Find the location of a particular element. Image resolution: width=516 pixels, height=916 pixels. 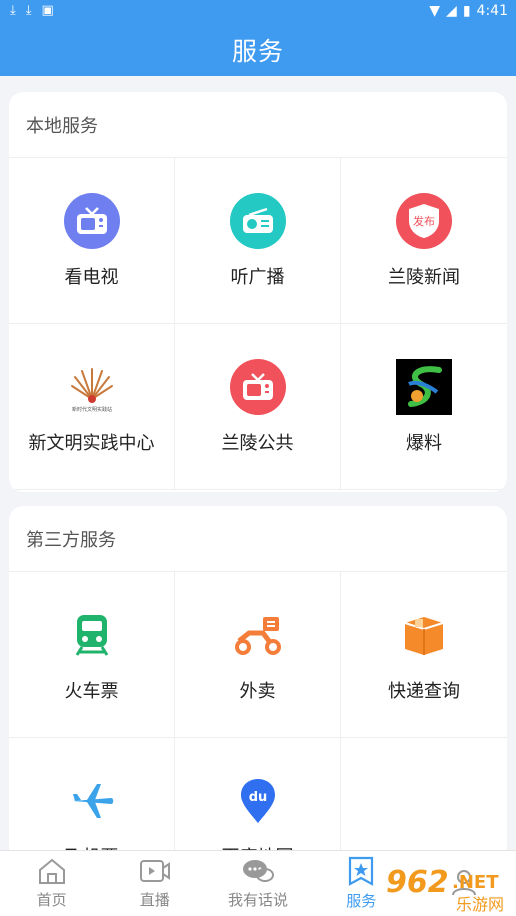

service-label: 兰陵公共 is located at coordinates (257, 443).